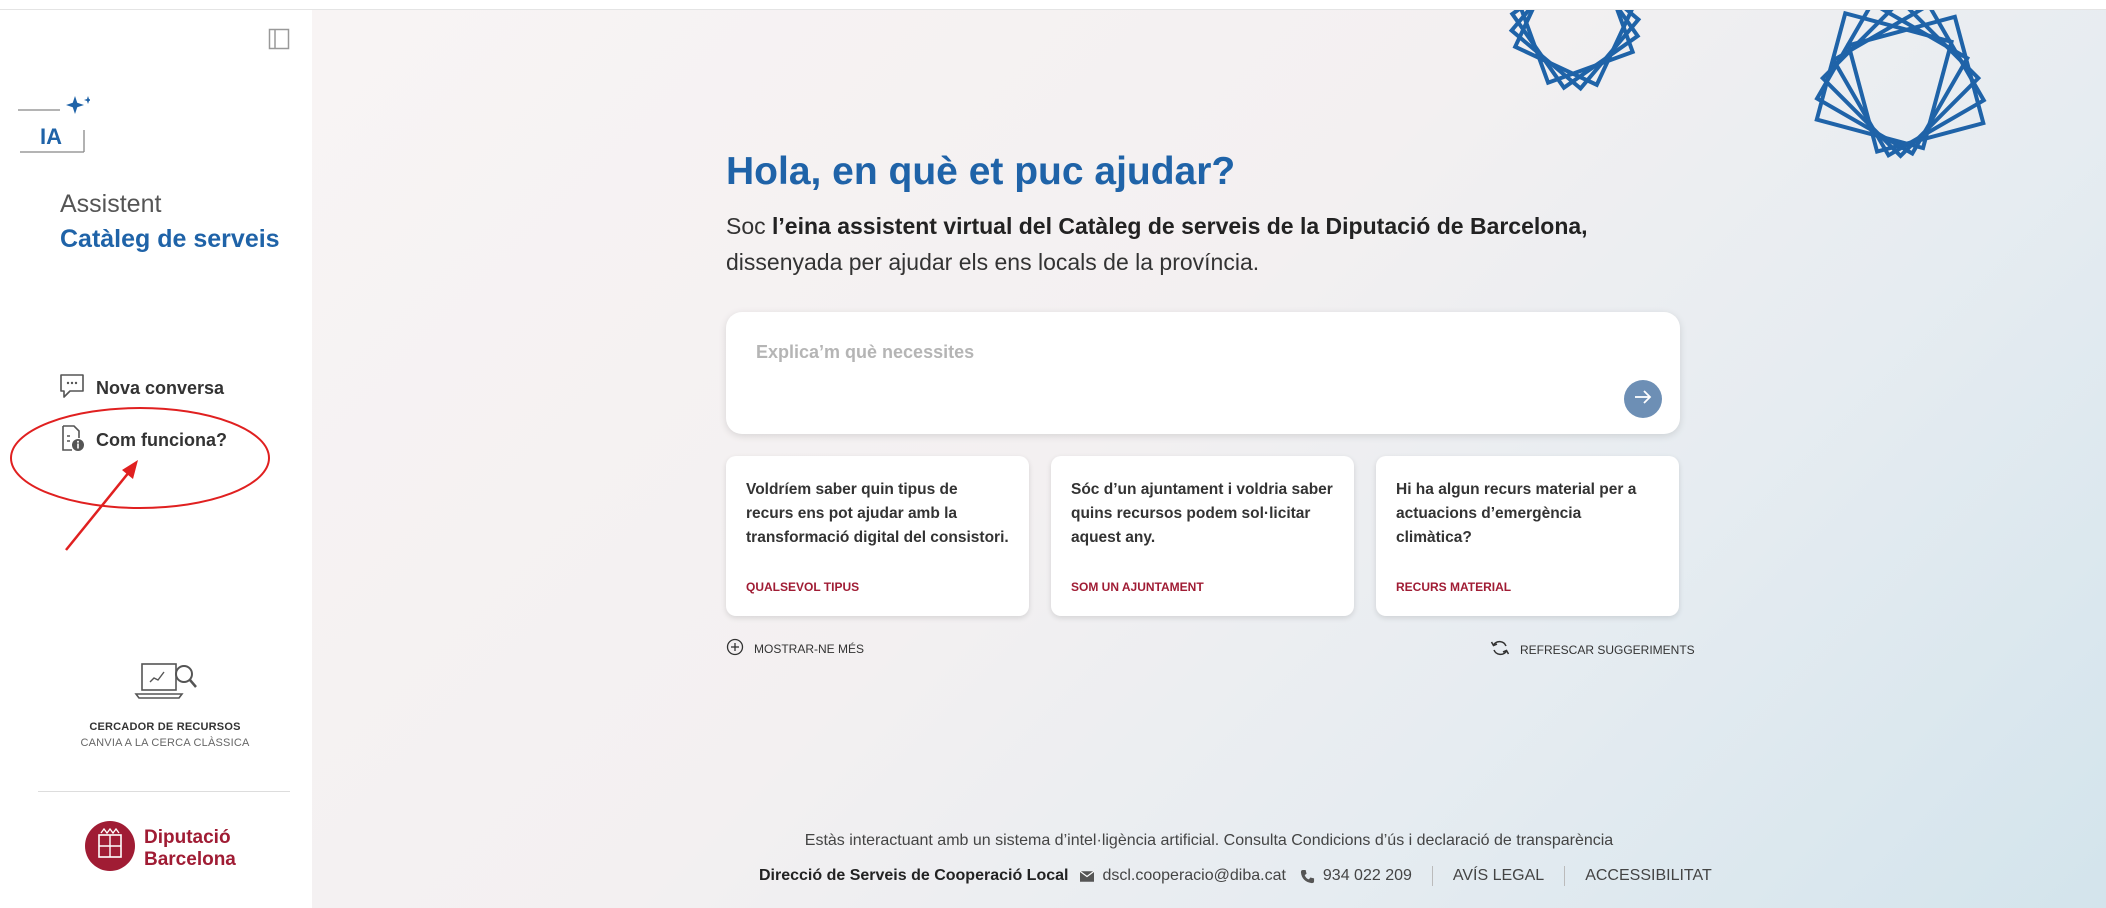 This screenshot has height=908, width=2106. I want to click on sidebar-divider, so click(164, 791).